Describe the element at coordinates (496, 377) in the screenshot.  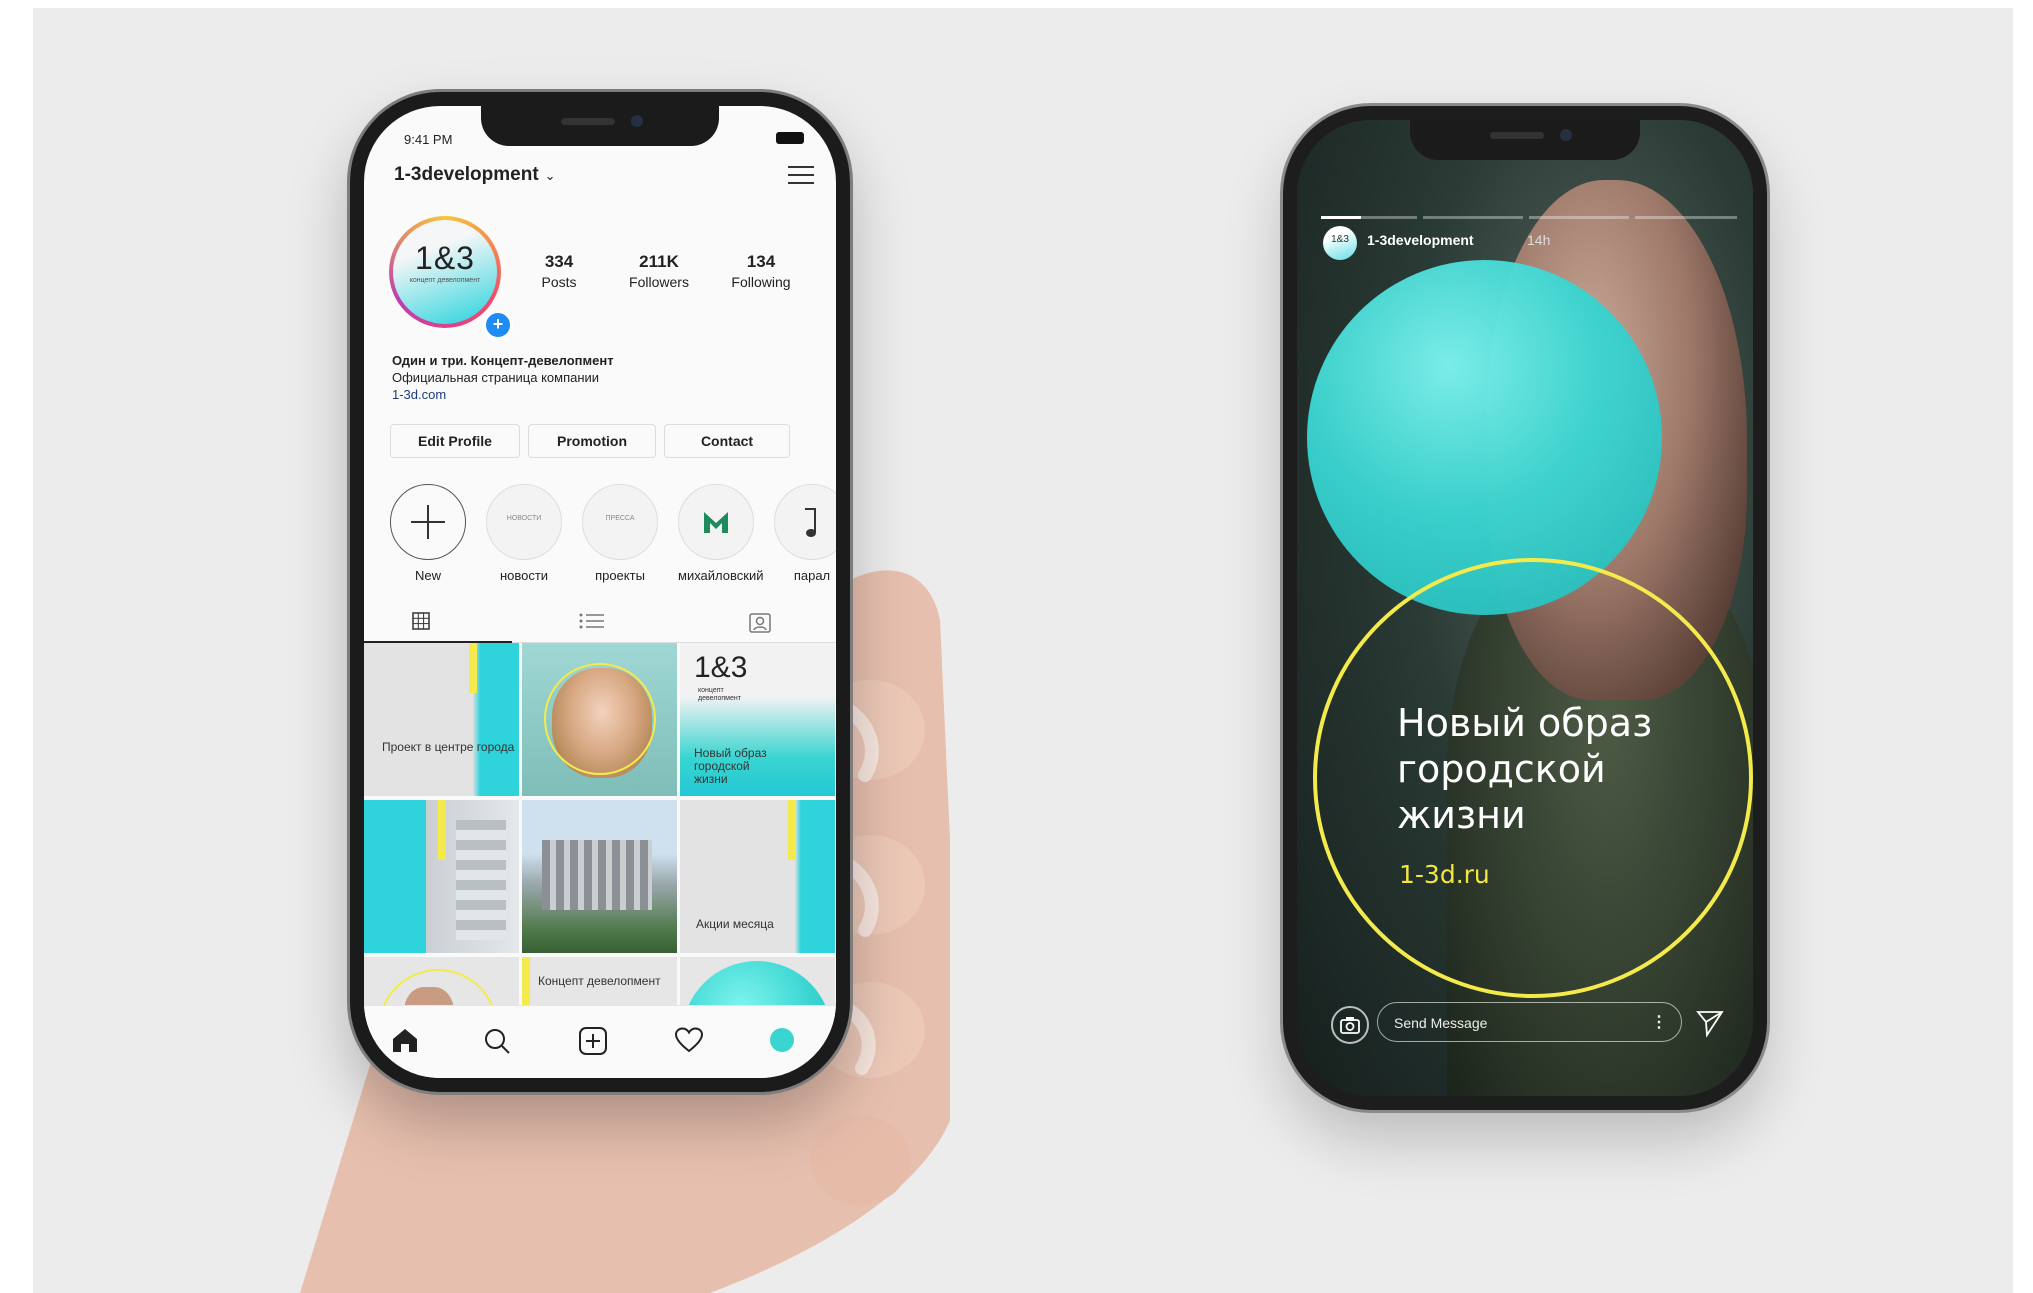
I see `bio-description: Официальная страница компании` at that location.